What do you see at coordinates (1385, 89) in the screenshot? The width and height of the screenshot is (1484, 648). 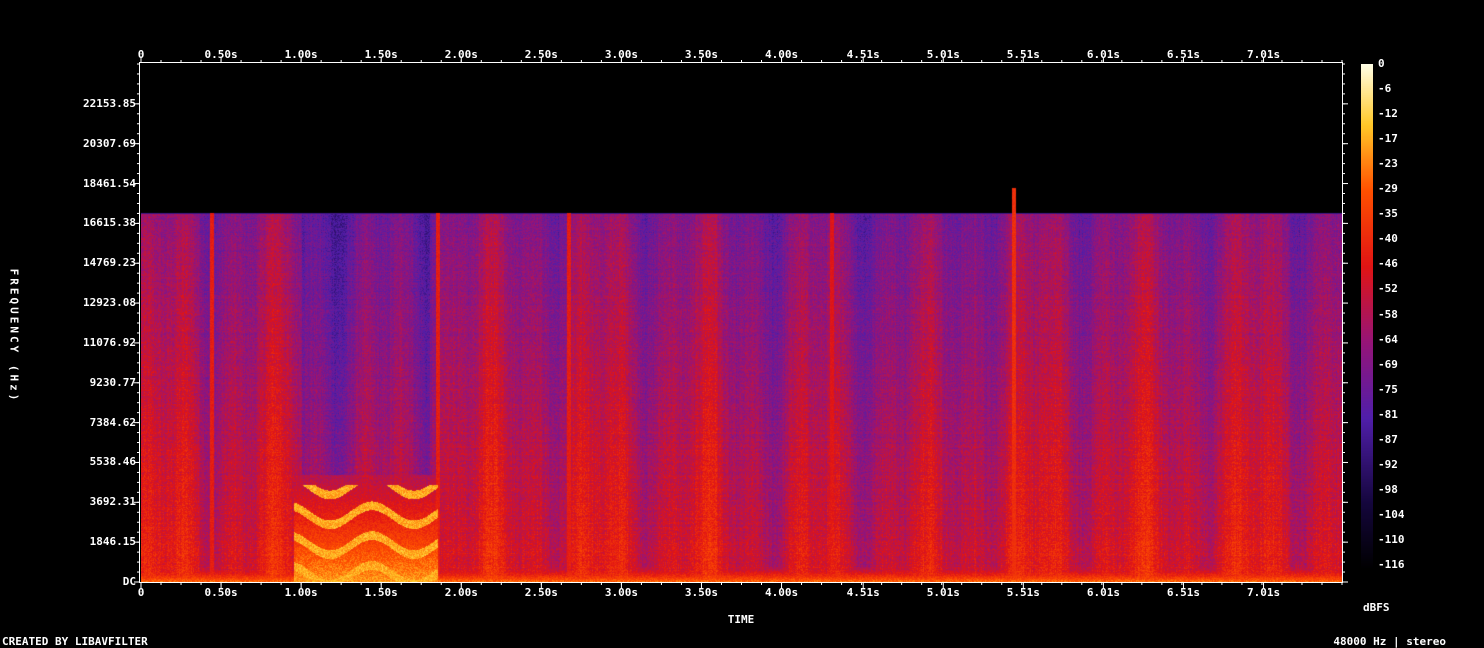 I see `colorbar-tick-label: -6` at bounding box center [1385, 89].